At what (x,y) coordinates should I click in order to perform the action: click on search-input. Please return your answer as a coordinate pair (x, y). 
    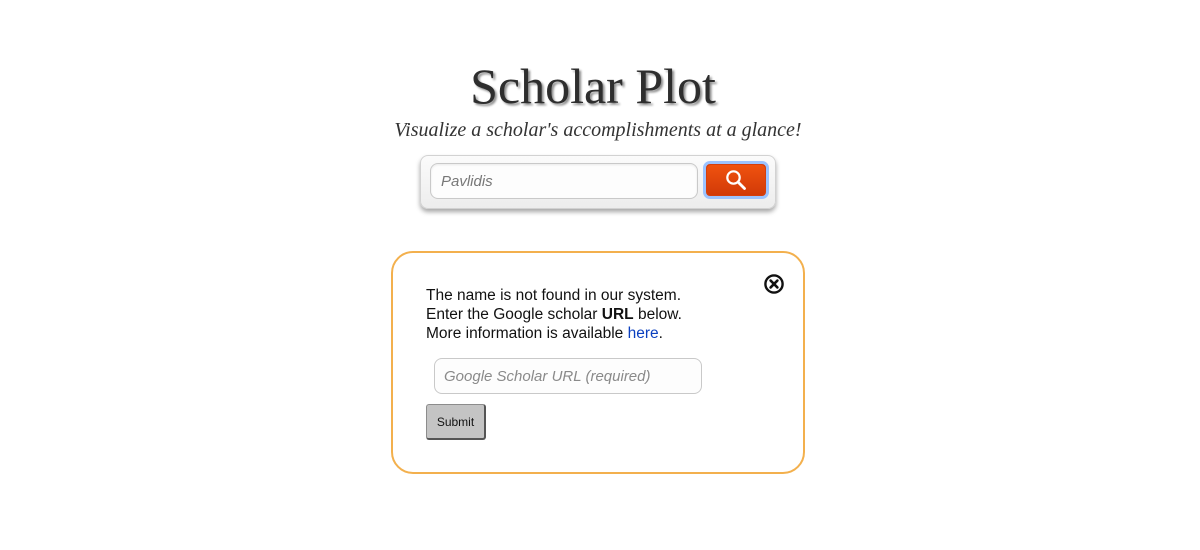
    Looking at the image, I should click on (564, 181).